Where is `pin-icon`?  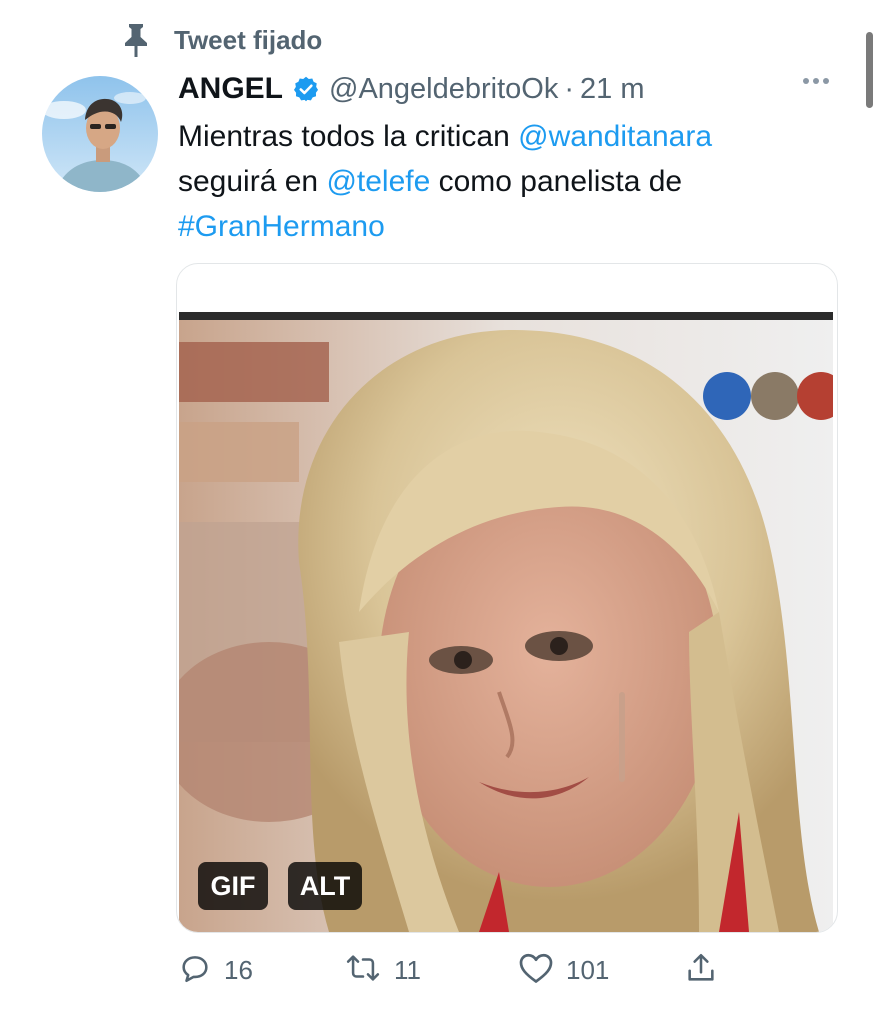 pin-icon is located at coordinates (136, 40).